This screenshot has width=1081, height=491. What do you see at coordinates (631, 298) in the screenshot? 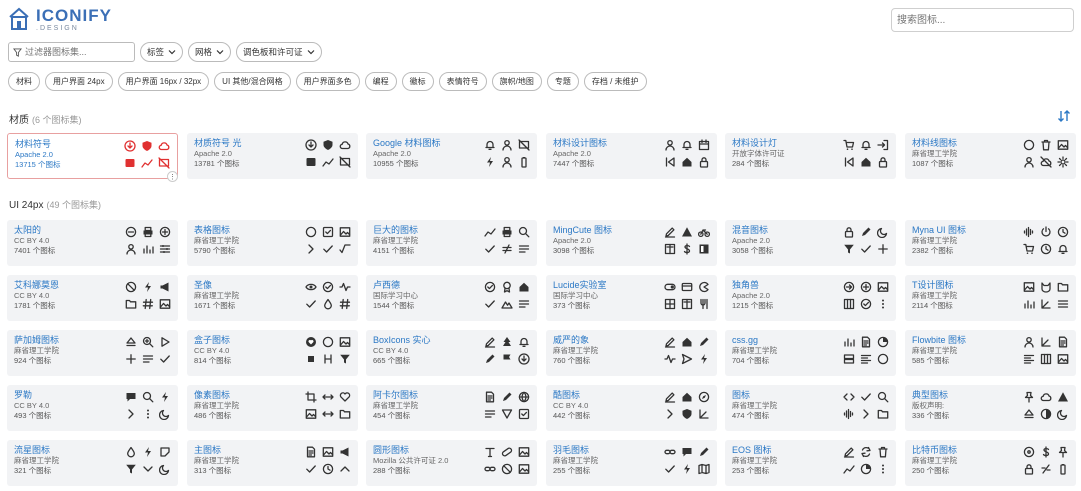
I see `icon-set-card: Lucide实验室 国际学习中心 373 个图标` at bounding box center [631, 298].